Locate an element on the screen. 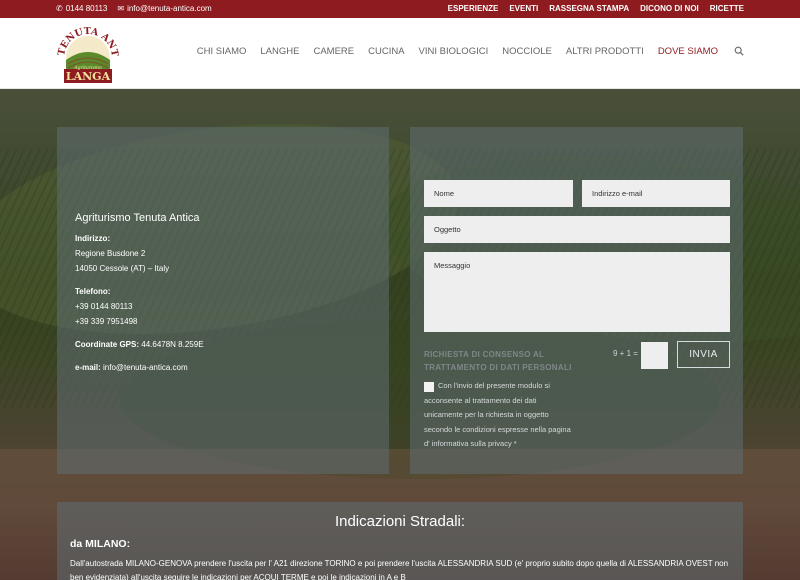 The width and height of the screenshot is (800, 580). captcha-input is located at coordinates (654, 355).